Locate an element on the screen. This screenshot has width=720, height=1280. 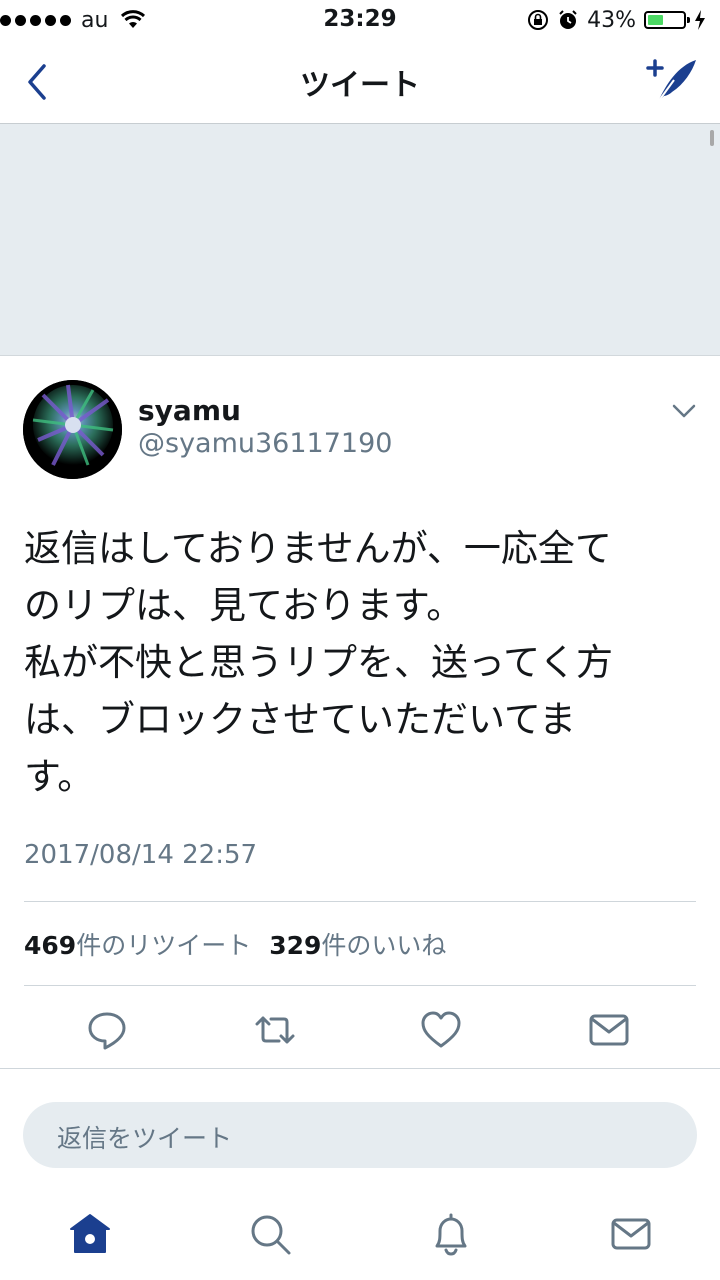
like-icon is located at coordinates (441, 1030).